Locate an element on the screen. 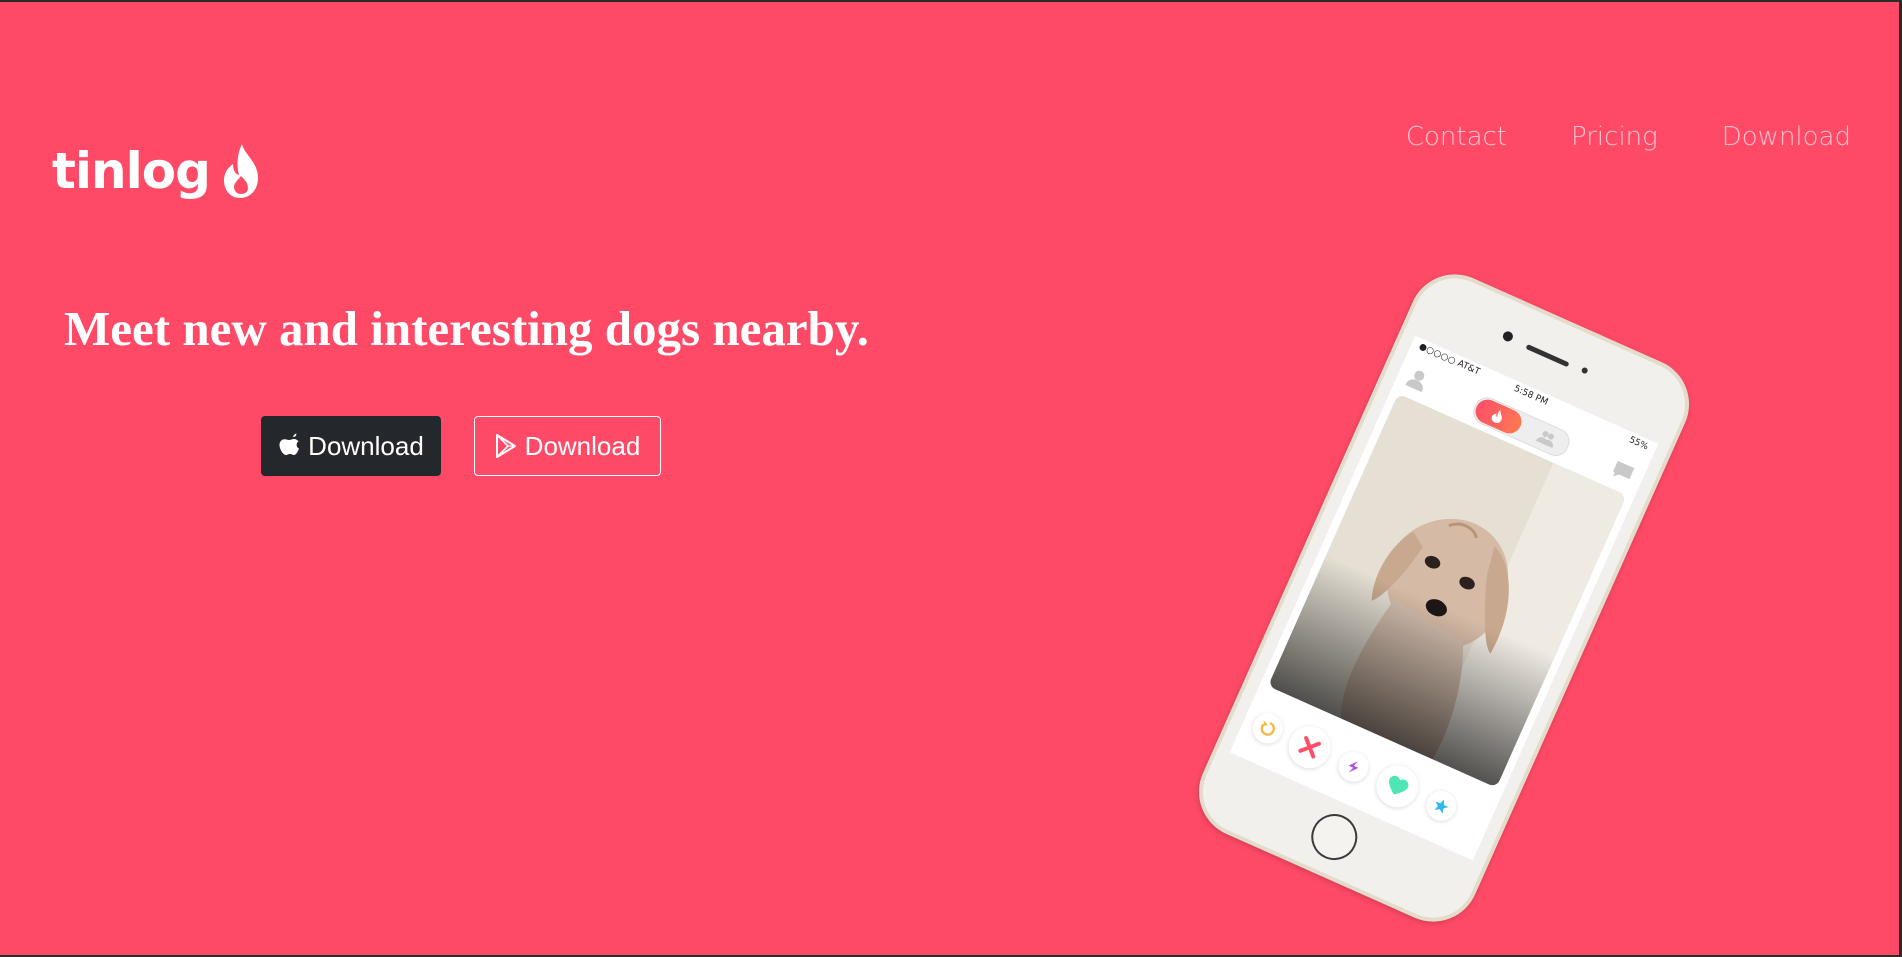 Image resolution: width=1902 pixels, height=957 pixels. superlike-icon is located at coordinates (1441, 806).